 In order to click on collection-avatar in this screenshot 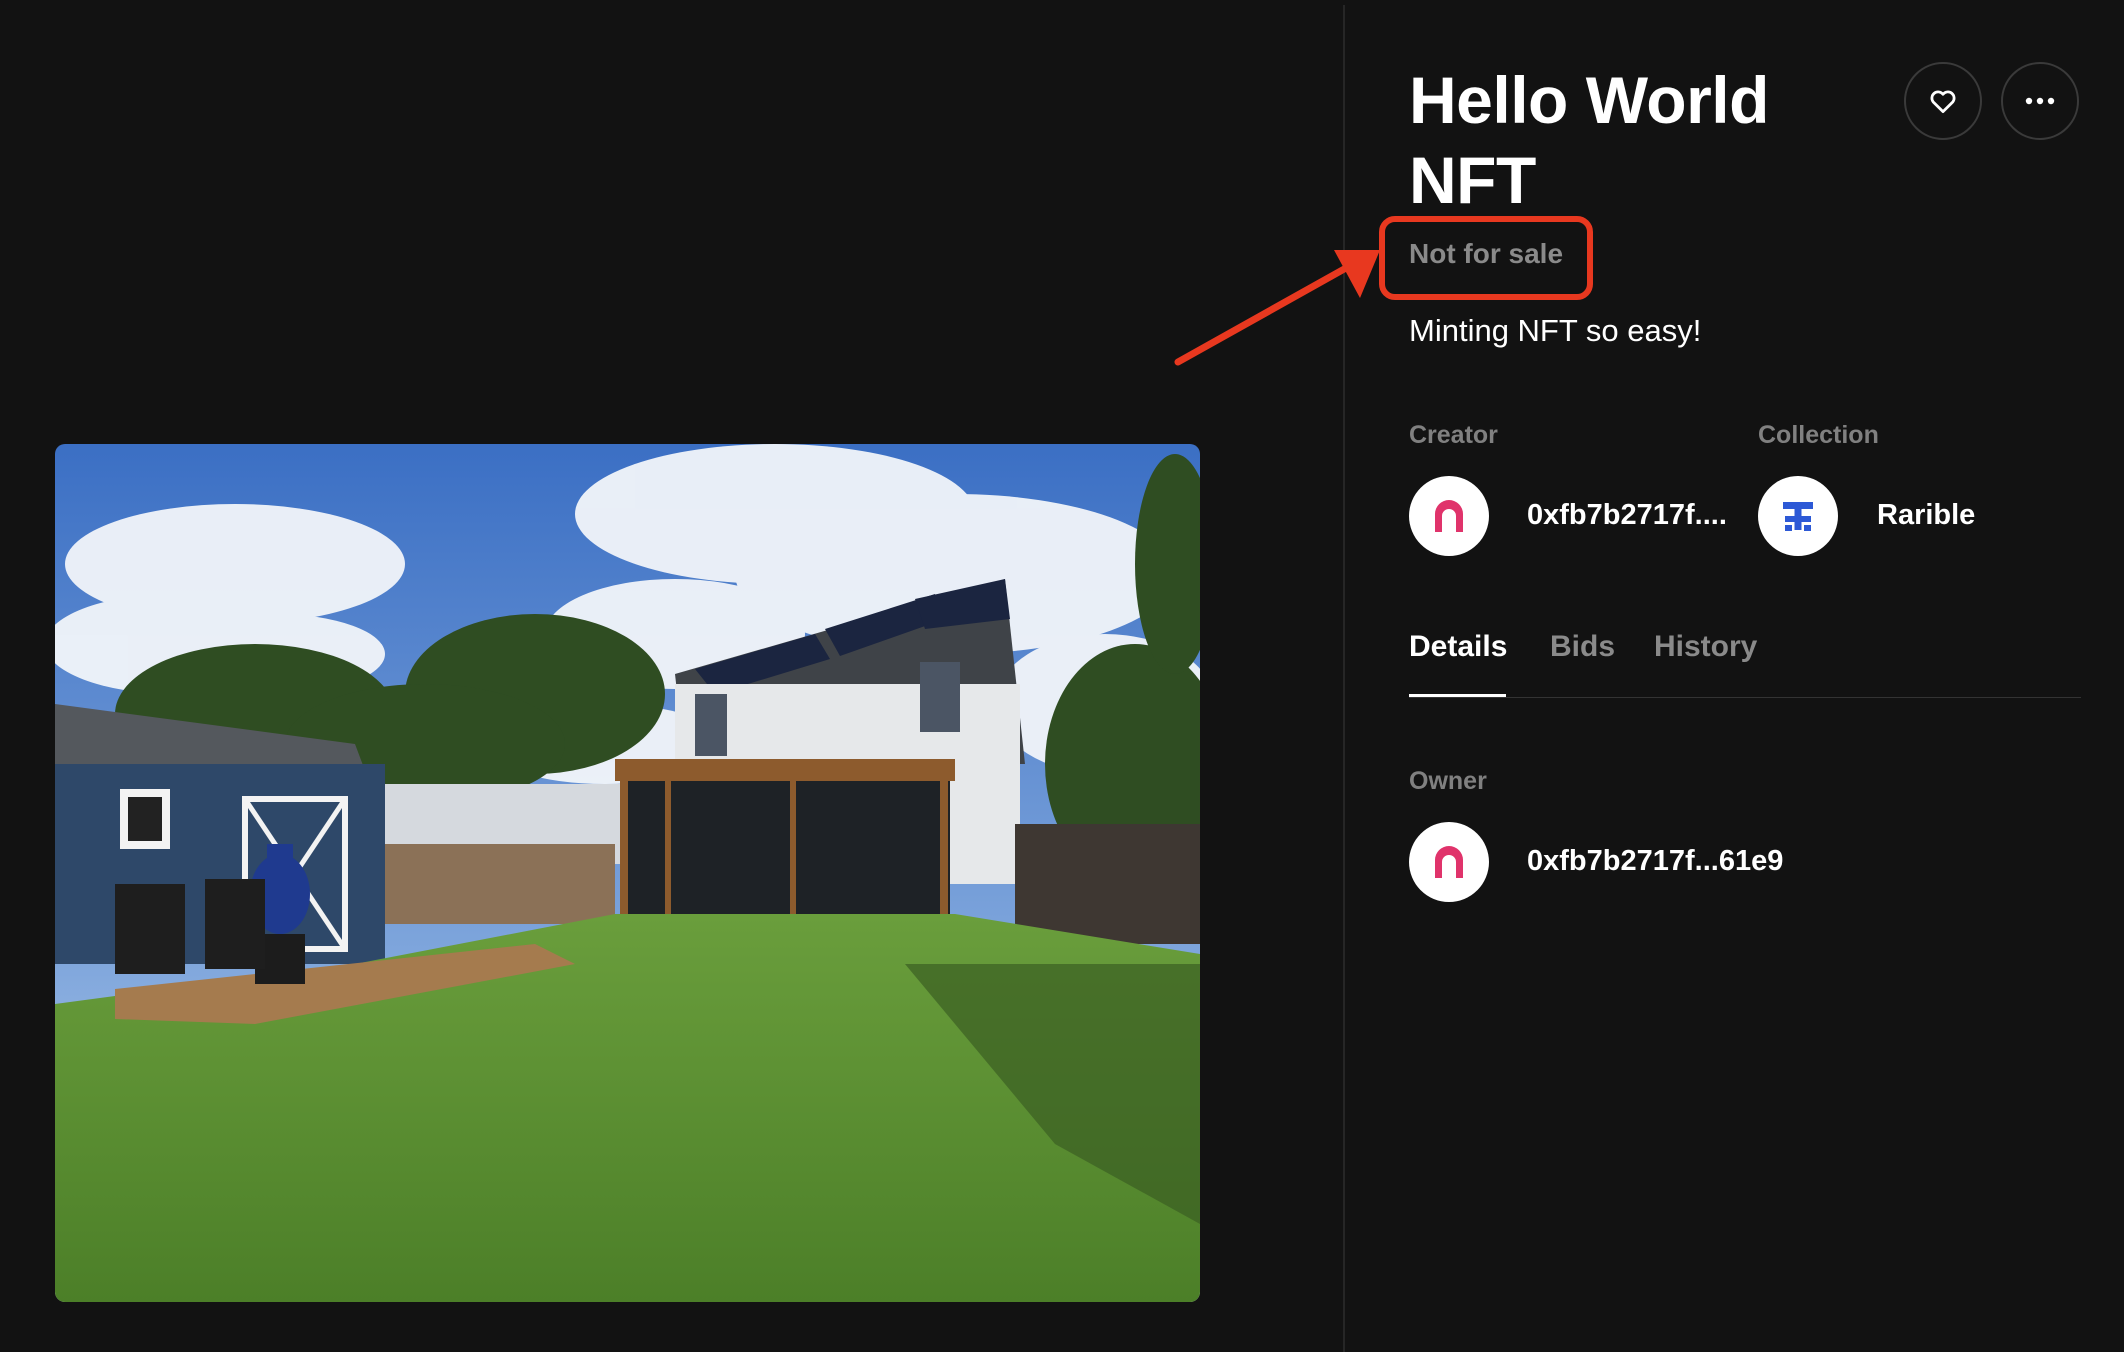, I will do `click(1798, 516)`.